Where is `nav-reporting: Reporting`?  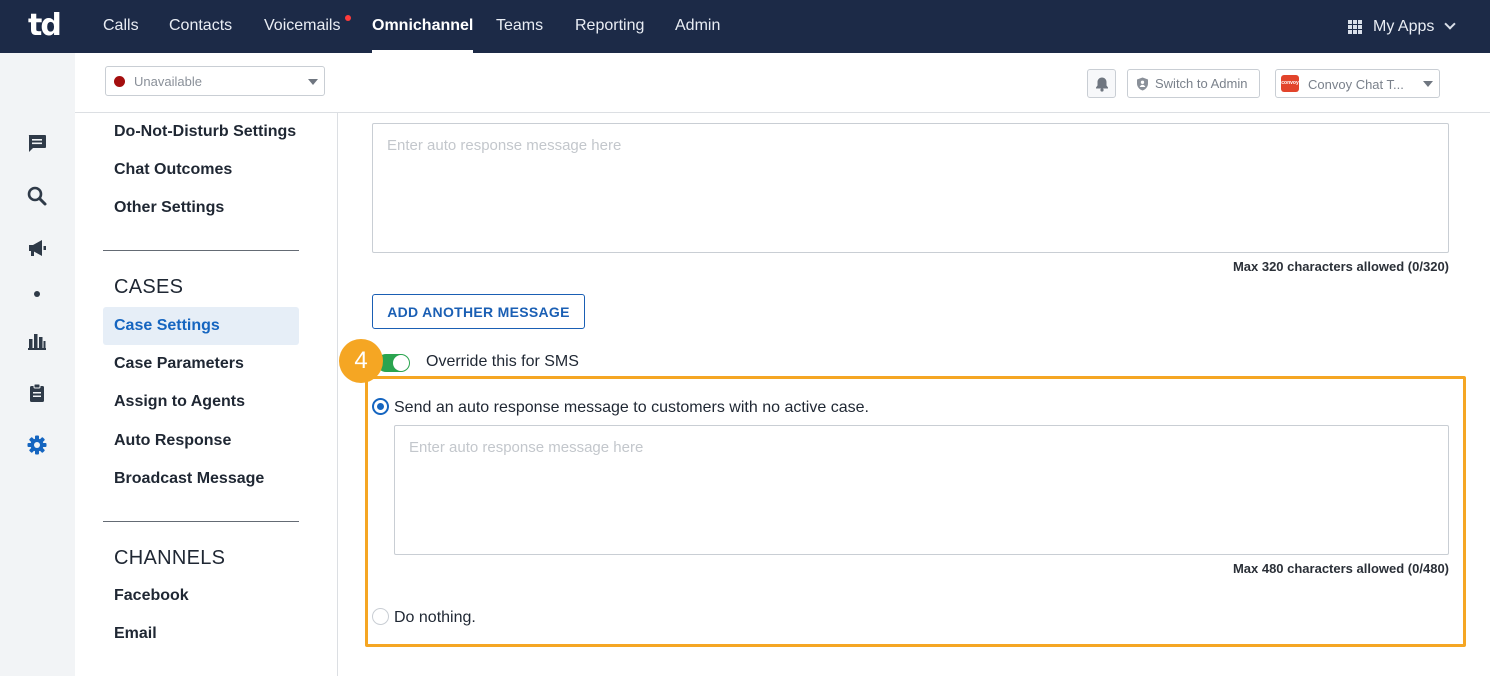 nav-reporting: Reporting is located at coordinates (609, 26).